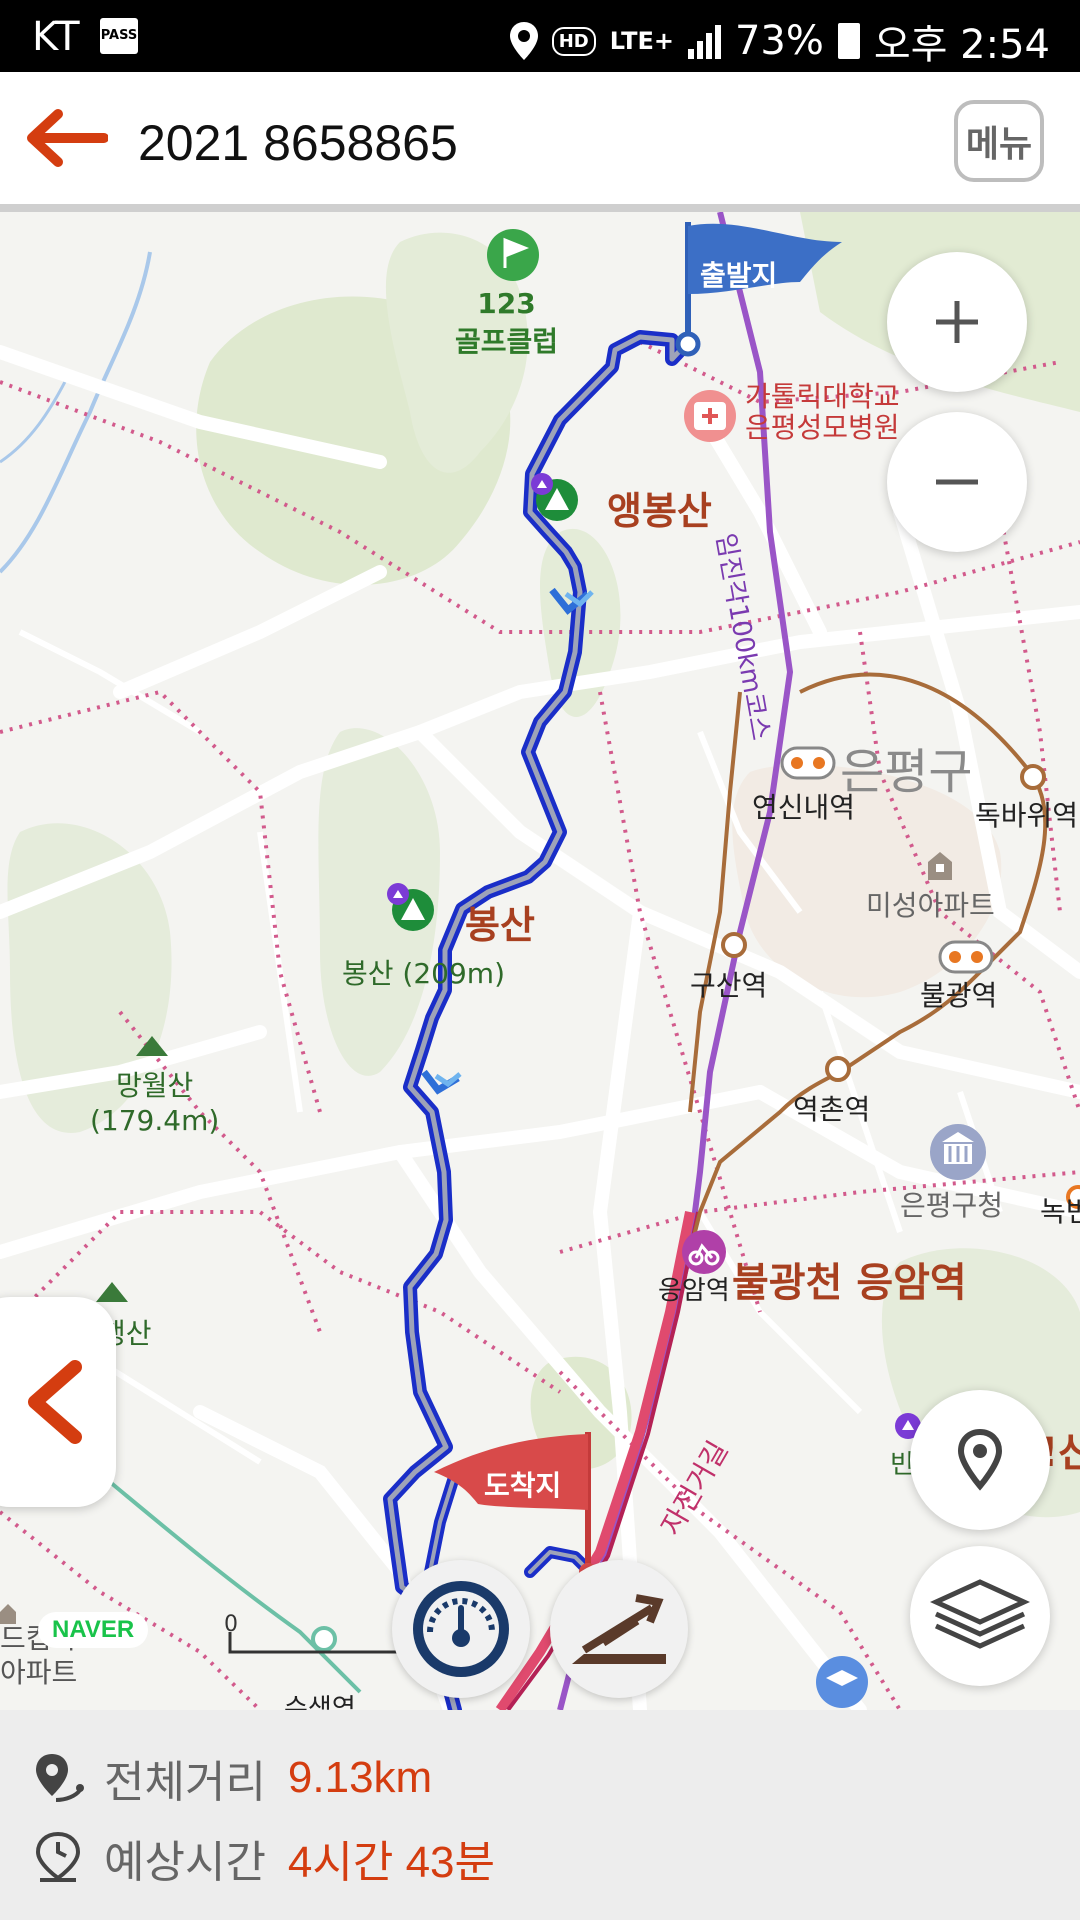  Describe the element at coordinates (119, 36) in the screenshot. I see `pass-badge: PASS` at that location.